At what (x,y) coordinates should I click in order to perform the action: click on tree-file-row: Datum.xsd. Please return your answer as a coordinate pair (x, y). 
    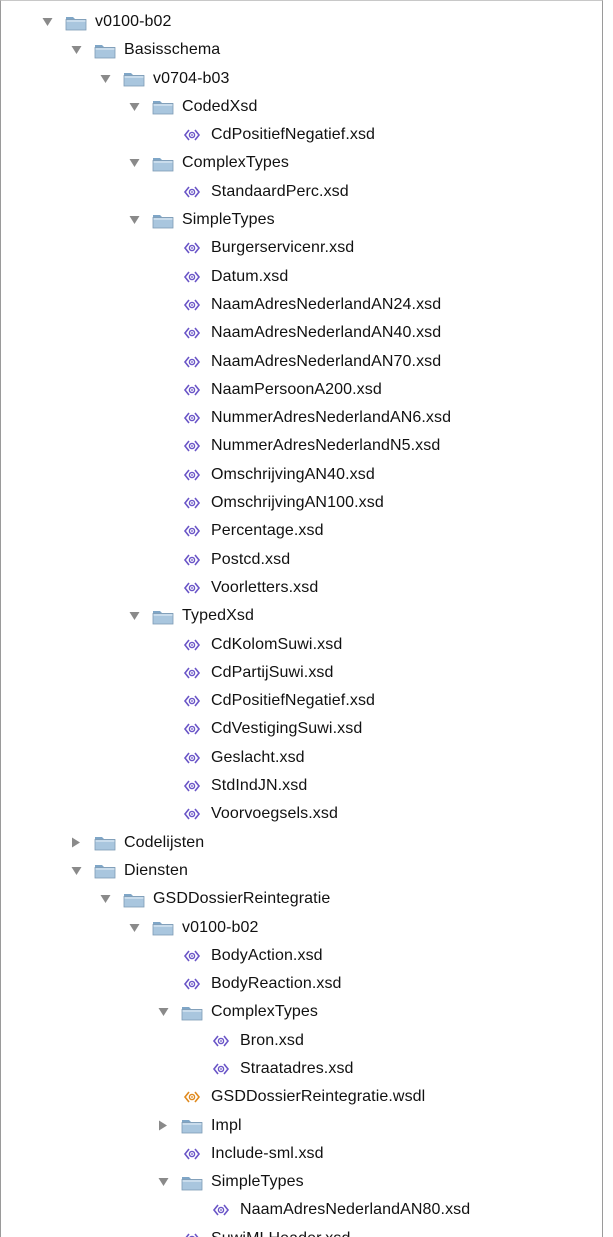
    Looking at the image, I should click on (301, 277).